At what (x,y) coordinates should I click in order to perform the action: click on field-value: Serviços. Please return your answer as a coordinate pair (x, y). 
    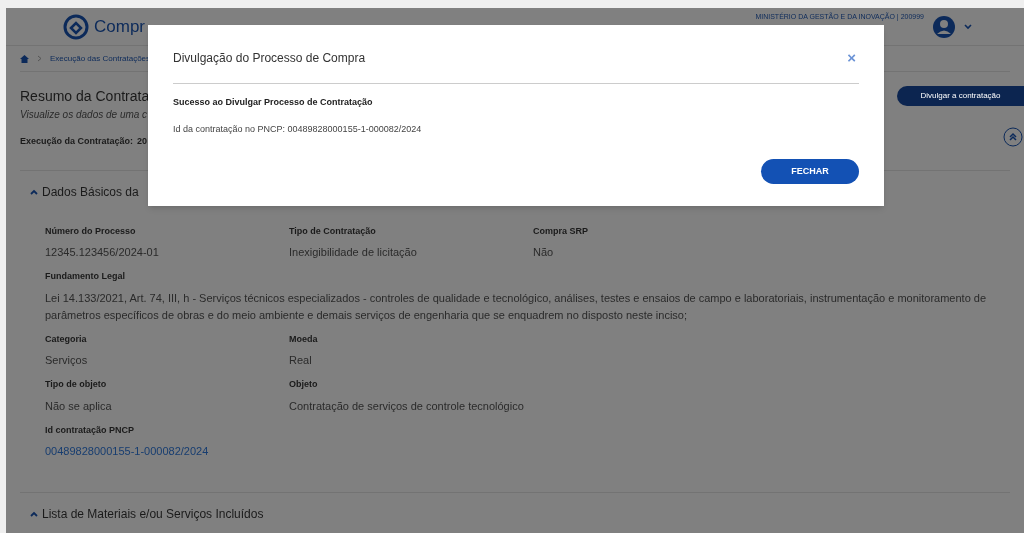
    Looking at the image, I should click on (67, 360).